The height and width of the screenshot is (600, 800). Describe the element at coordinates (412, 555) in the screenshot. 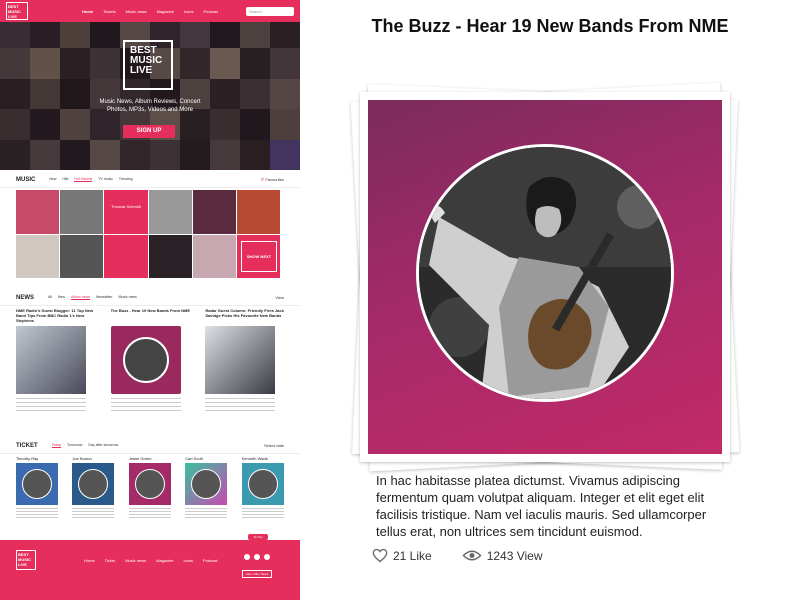

I see `like-count: 21 Like` at that location.